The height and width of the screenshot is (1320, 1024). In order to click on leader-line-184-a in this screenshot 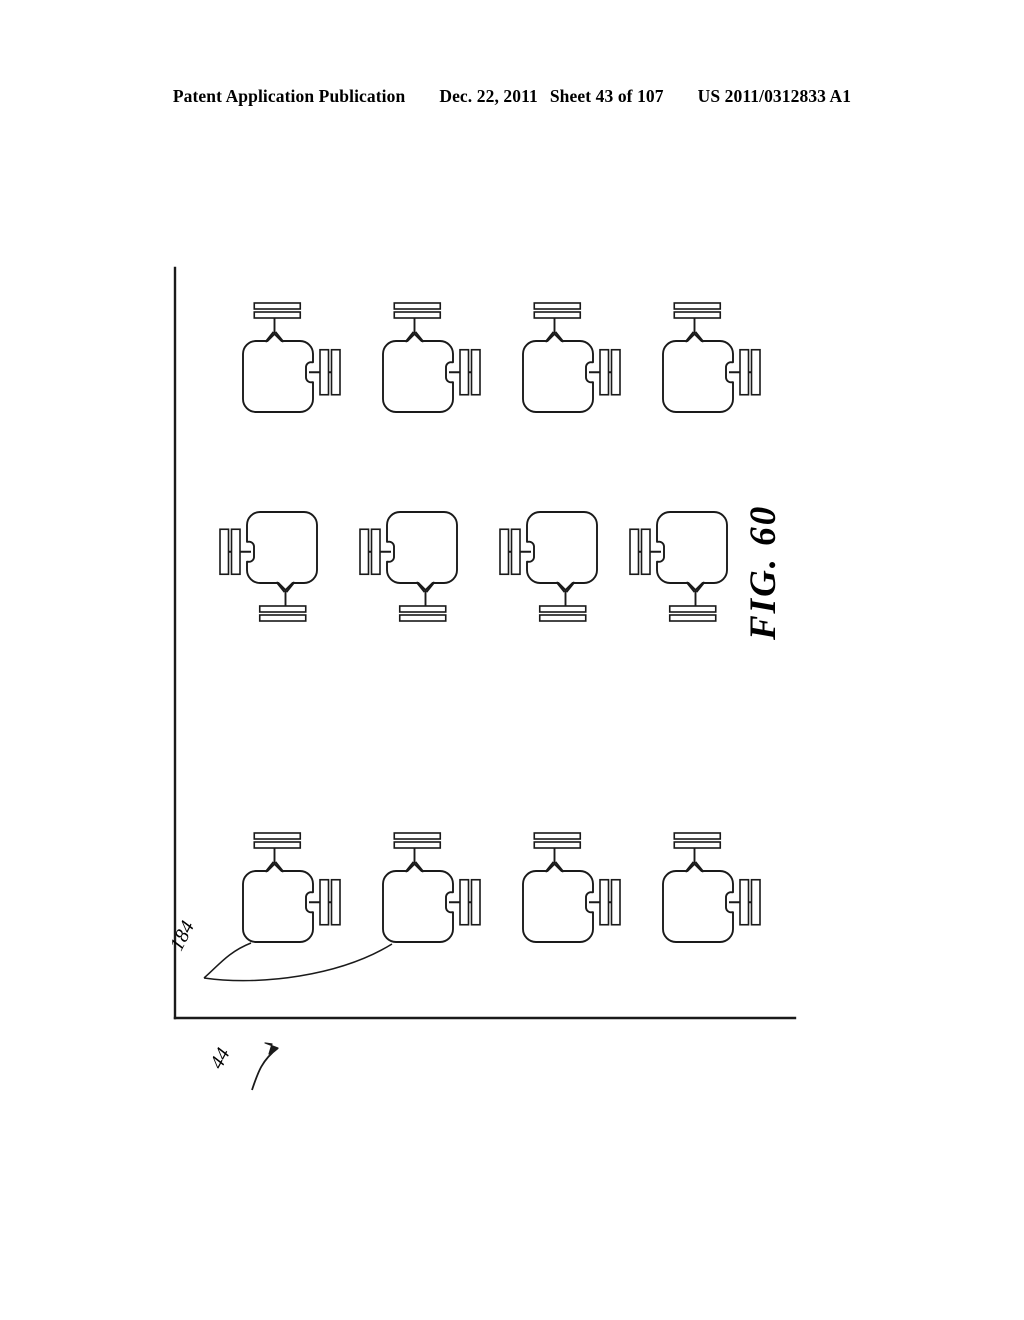, I will do `click(227, 960)`.